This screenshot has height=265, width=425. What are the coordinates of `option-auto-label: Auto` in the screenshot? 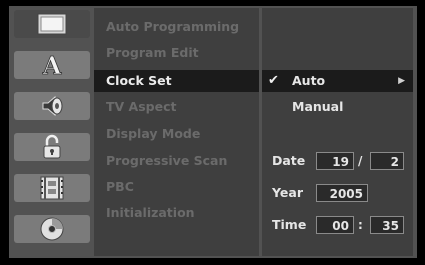 It's located at (309, 80).